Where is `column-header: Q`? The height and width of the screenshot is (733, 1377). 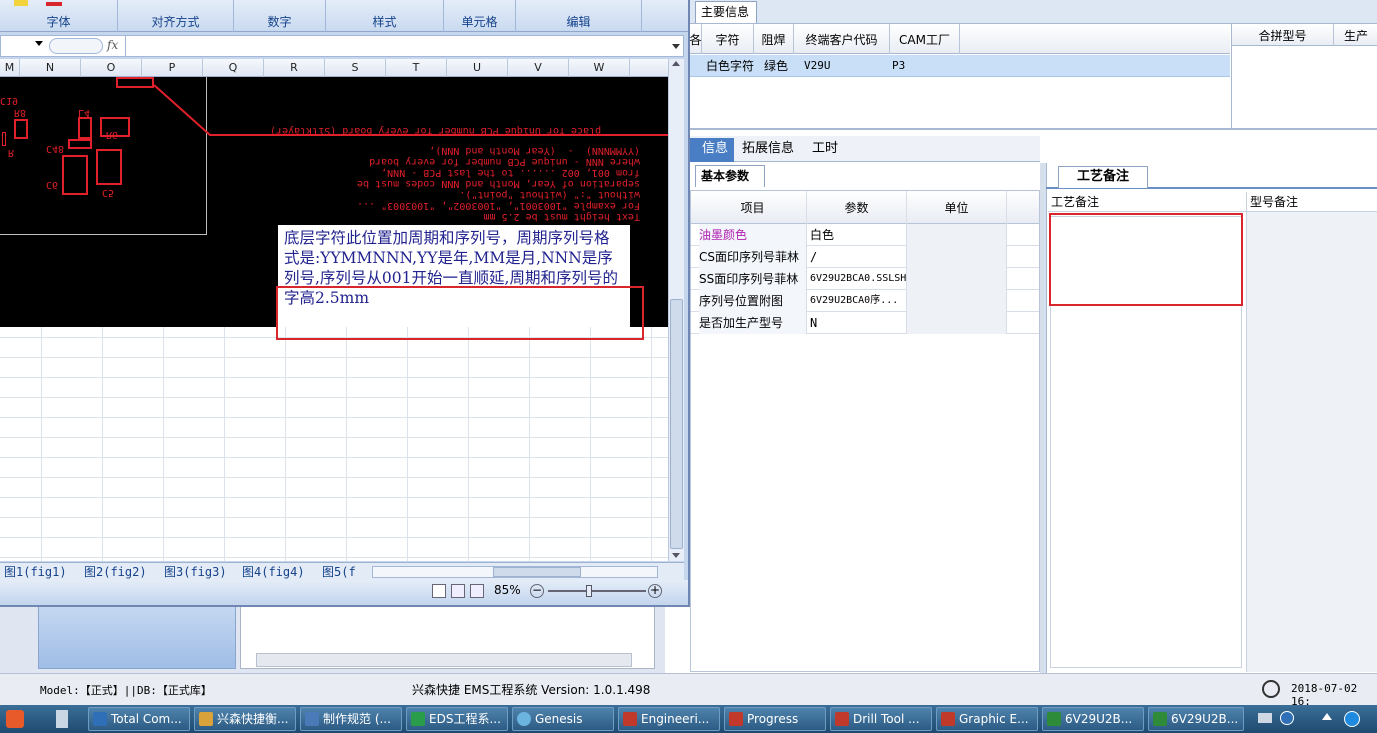
column-header: Q is located at coordinates (233, 68).